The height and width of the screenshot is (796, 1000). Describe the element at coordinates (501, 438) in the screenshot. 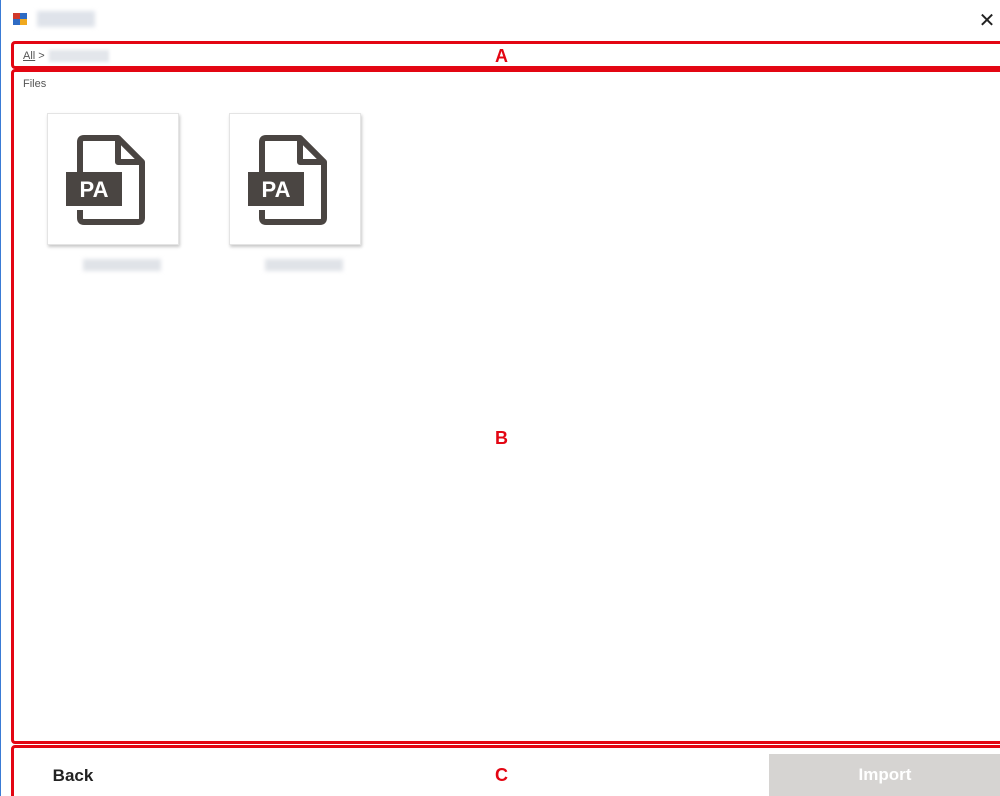

I see `annotation-label-b: B` at that location.